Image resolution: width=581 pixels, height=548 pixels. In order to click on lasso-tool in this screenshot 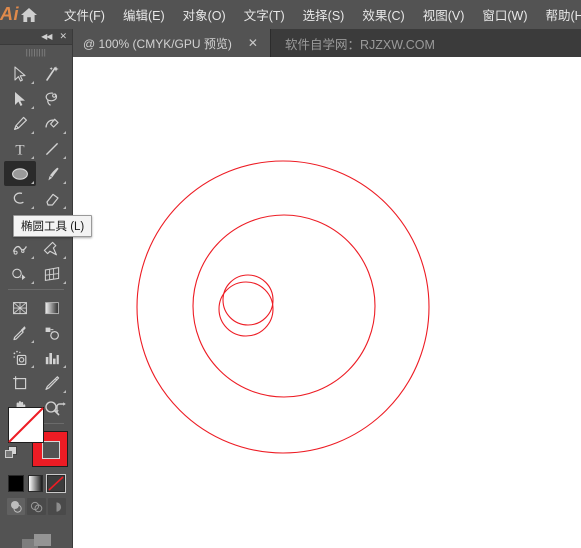, I will do `click(52, 98)`.